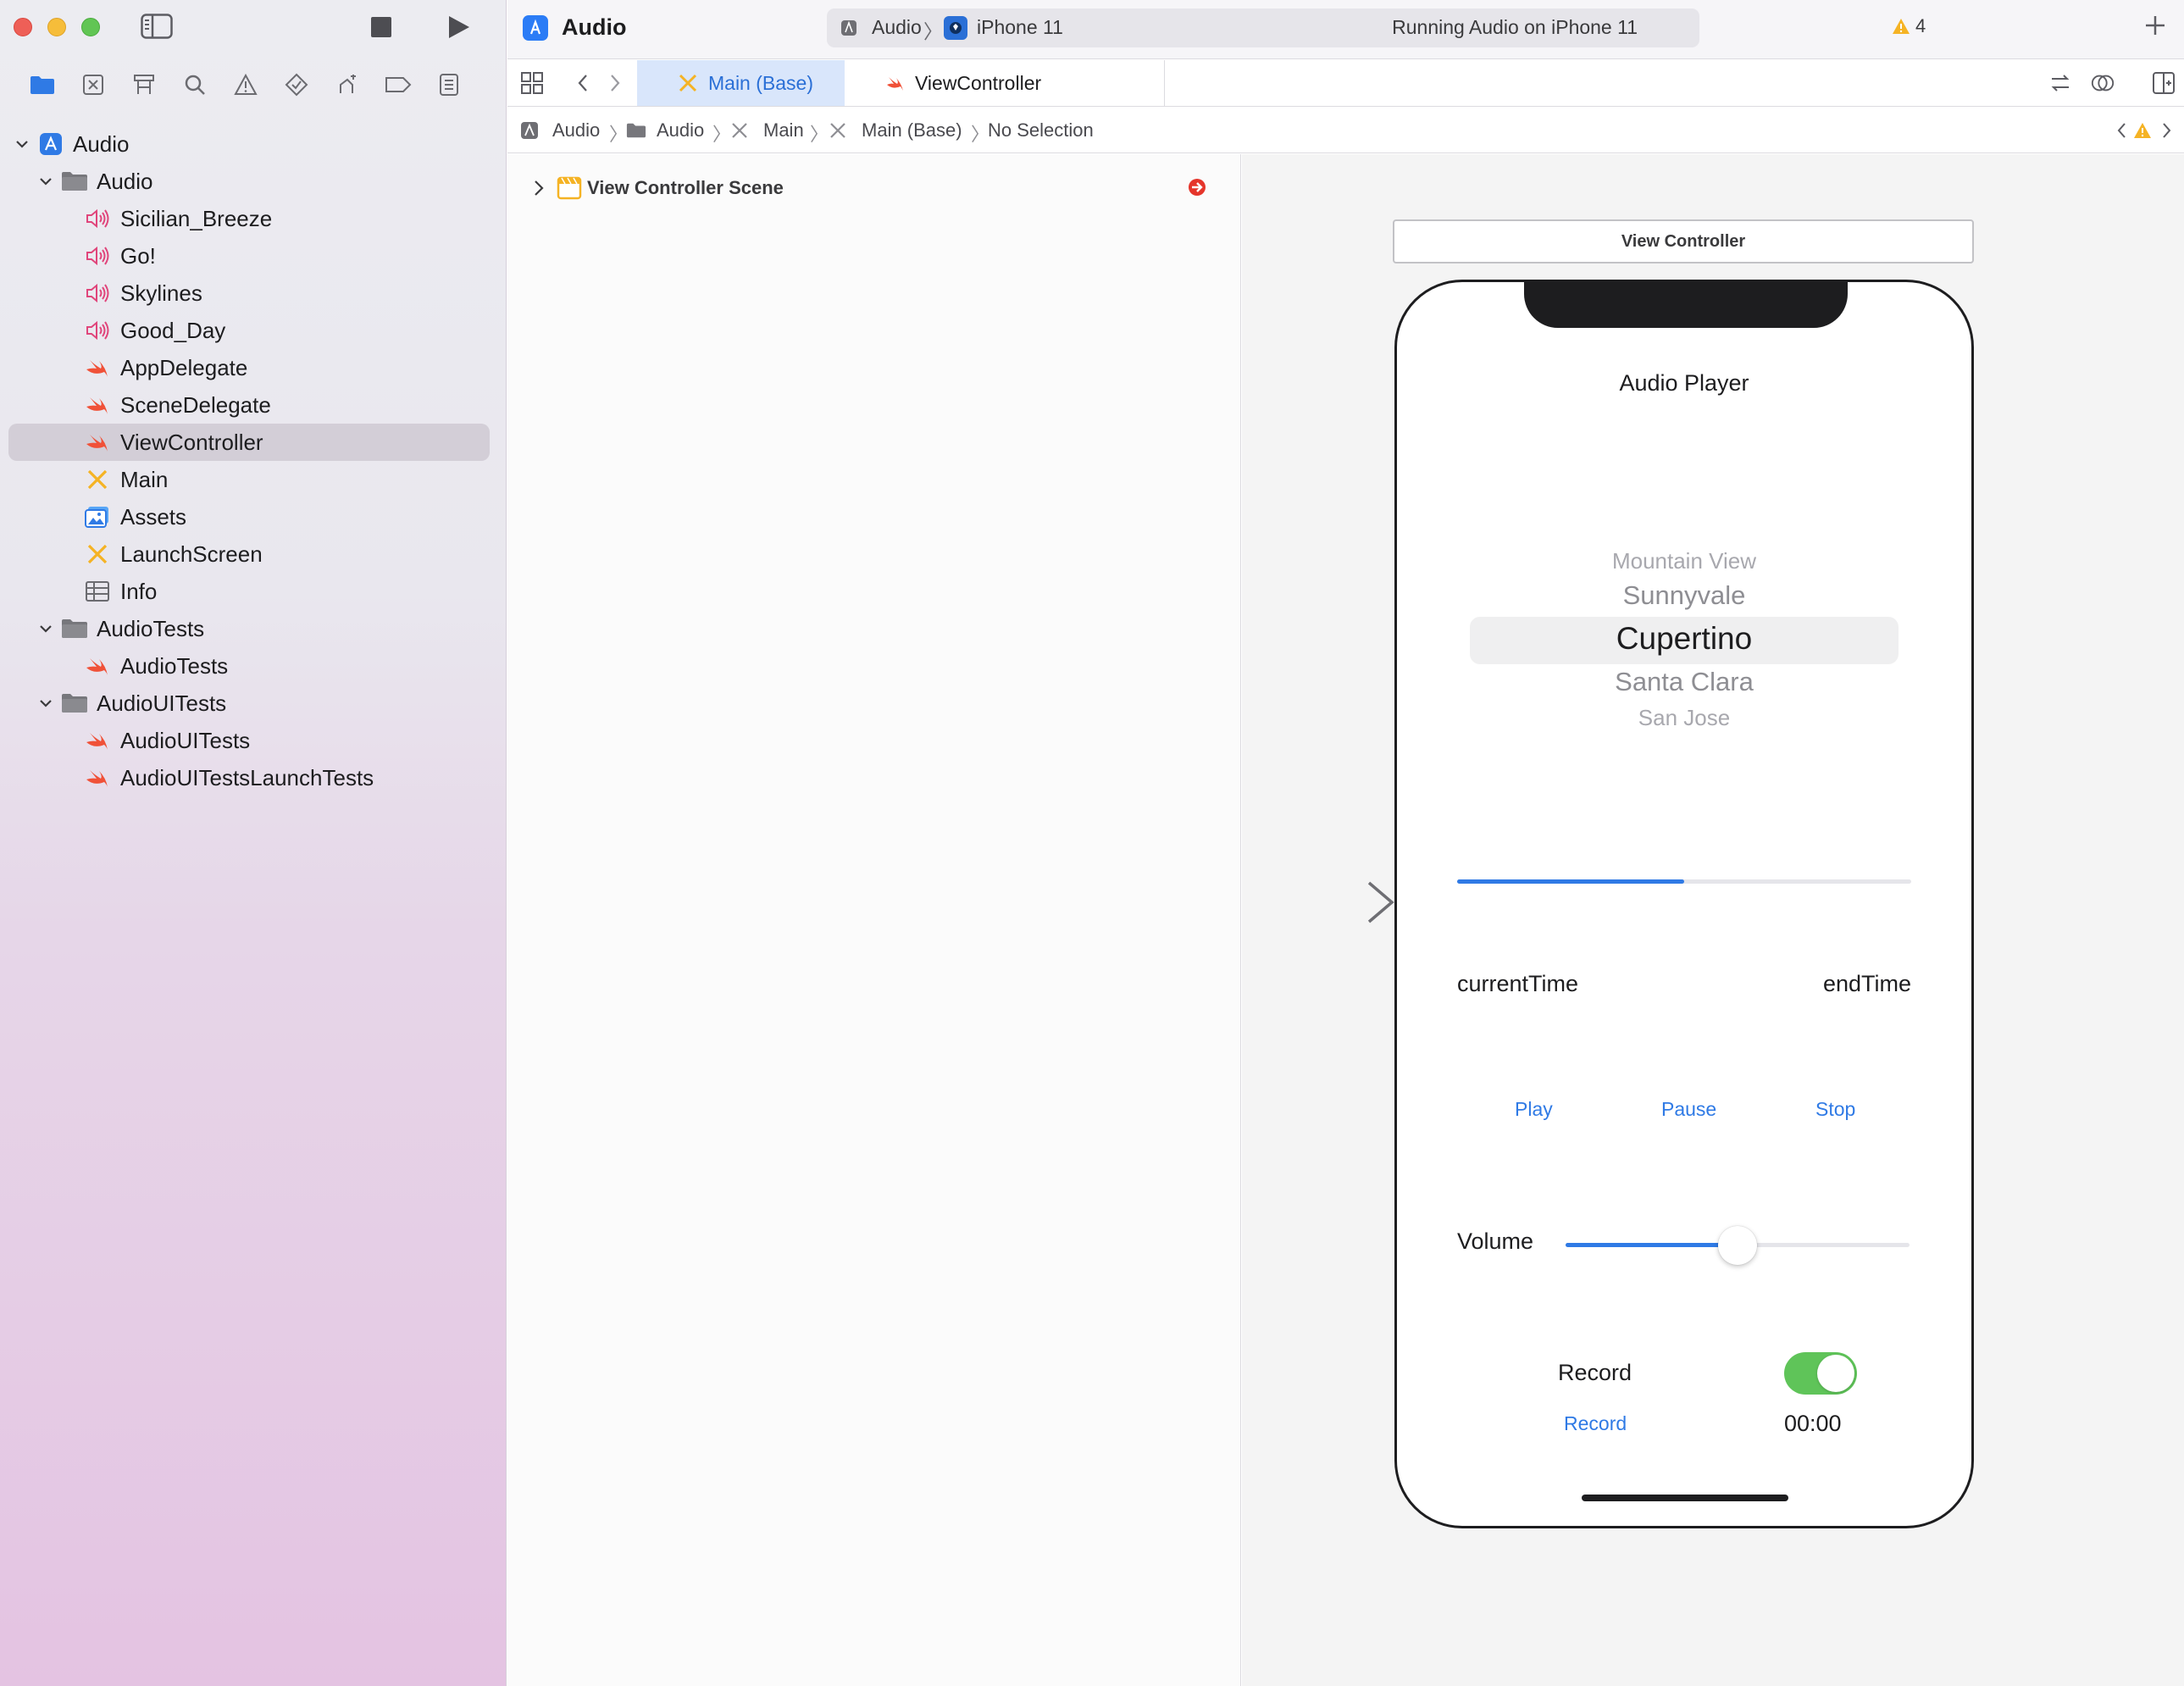 Image resolution: width=2184 pixels, height=1686 pixels. I want to click on navigator-item: Good_Day, so click(254, 330).